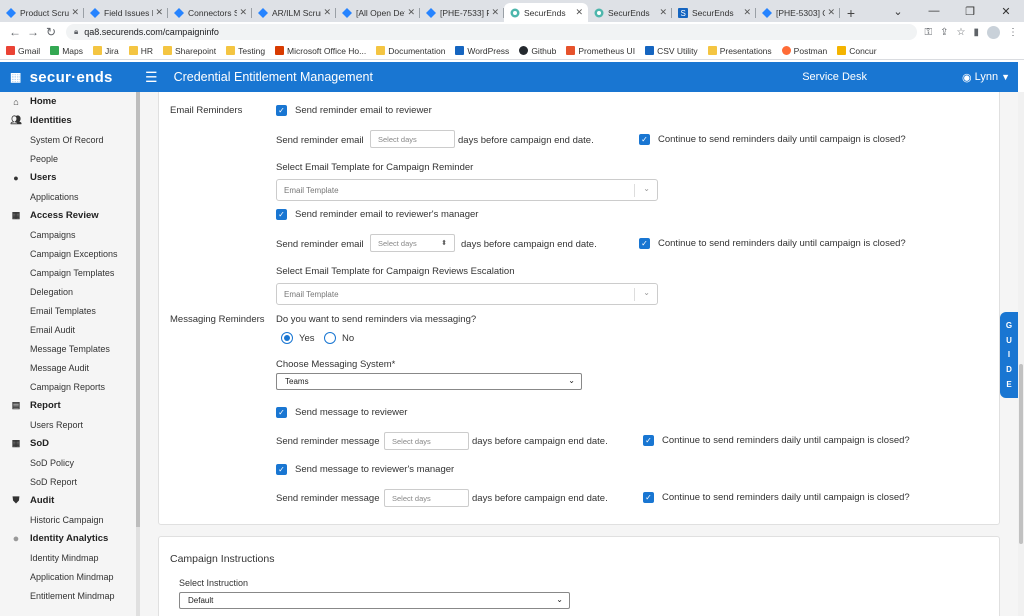 The image size is (1024, 616). What do you see at coordinates (648, 440) in the screenshot?
I see `continue-daily-checkbox-3: ✓` at bounding box center [648, 440].